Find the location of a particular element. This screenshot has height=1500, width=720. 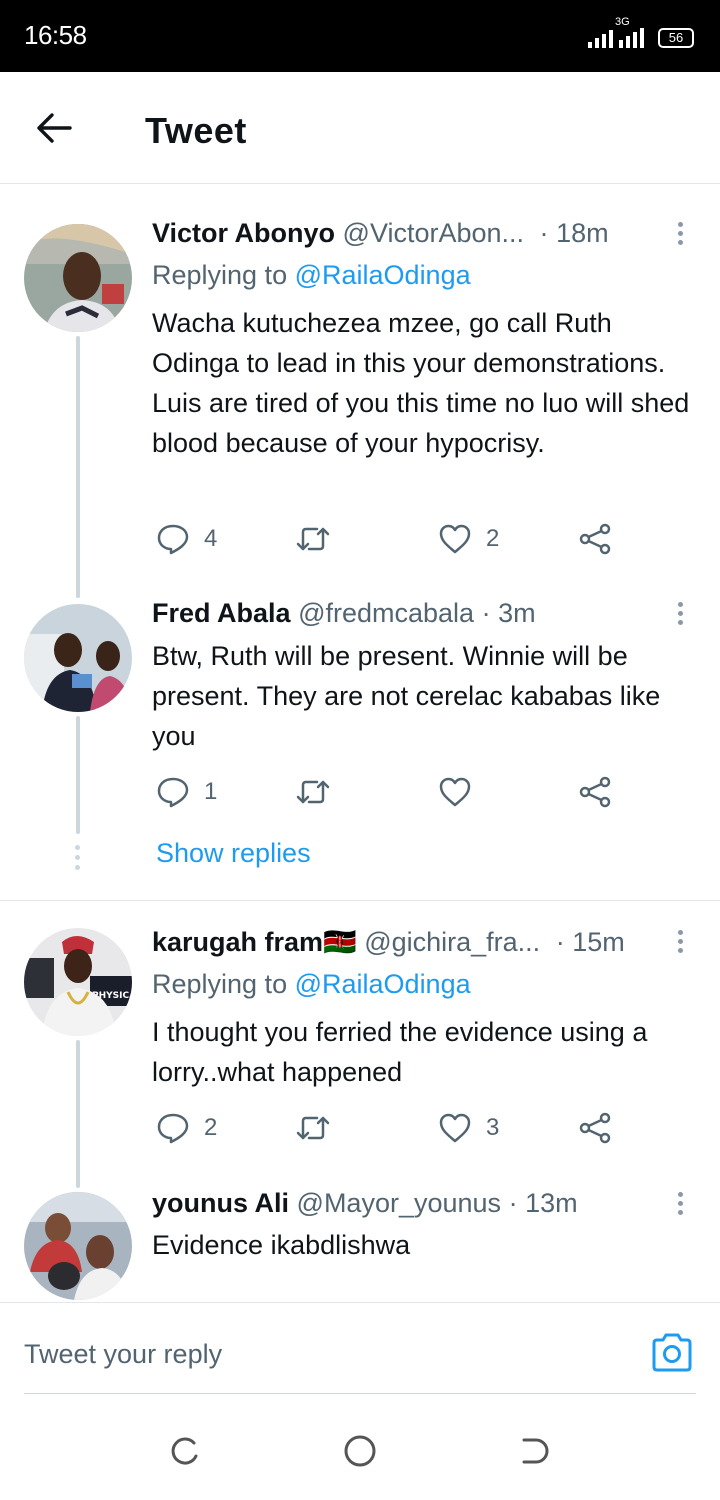

tweet-text: Evidence ikabdlishwa is located at coordinates (281, 1245).